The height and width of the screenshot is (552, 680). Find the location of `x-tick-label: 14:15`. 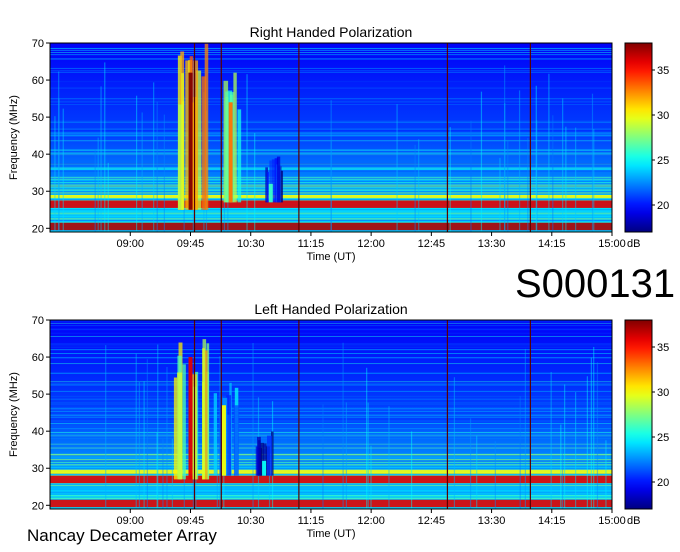

x-tick-label: 14:15 is located at coordinates (552, 521).